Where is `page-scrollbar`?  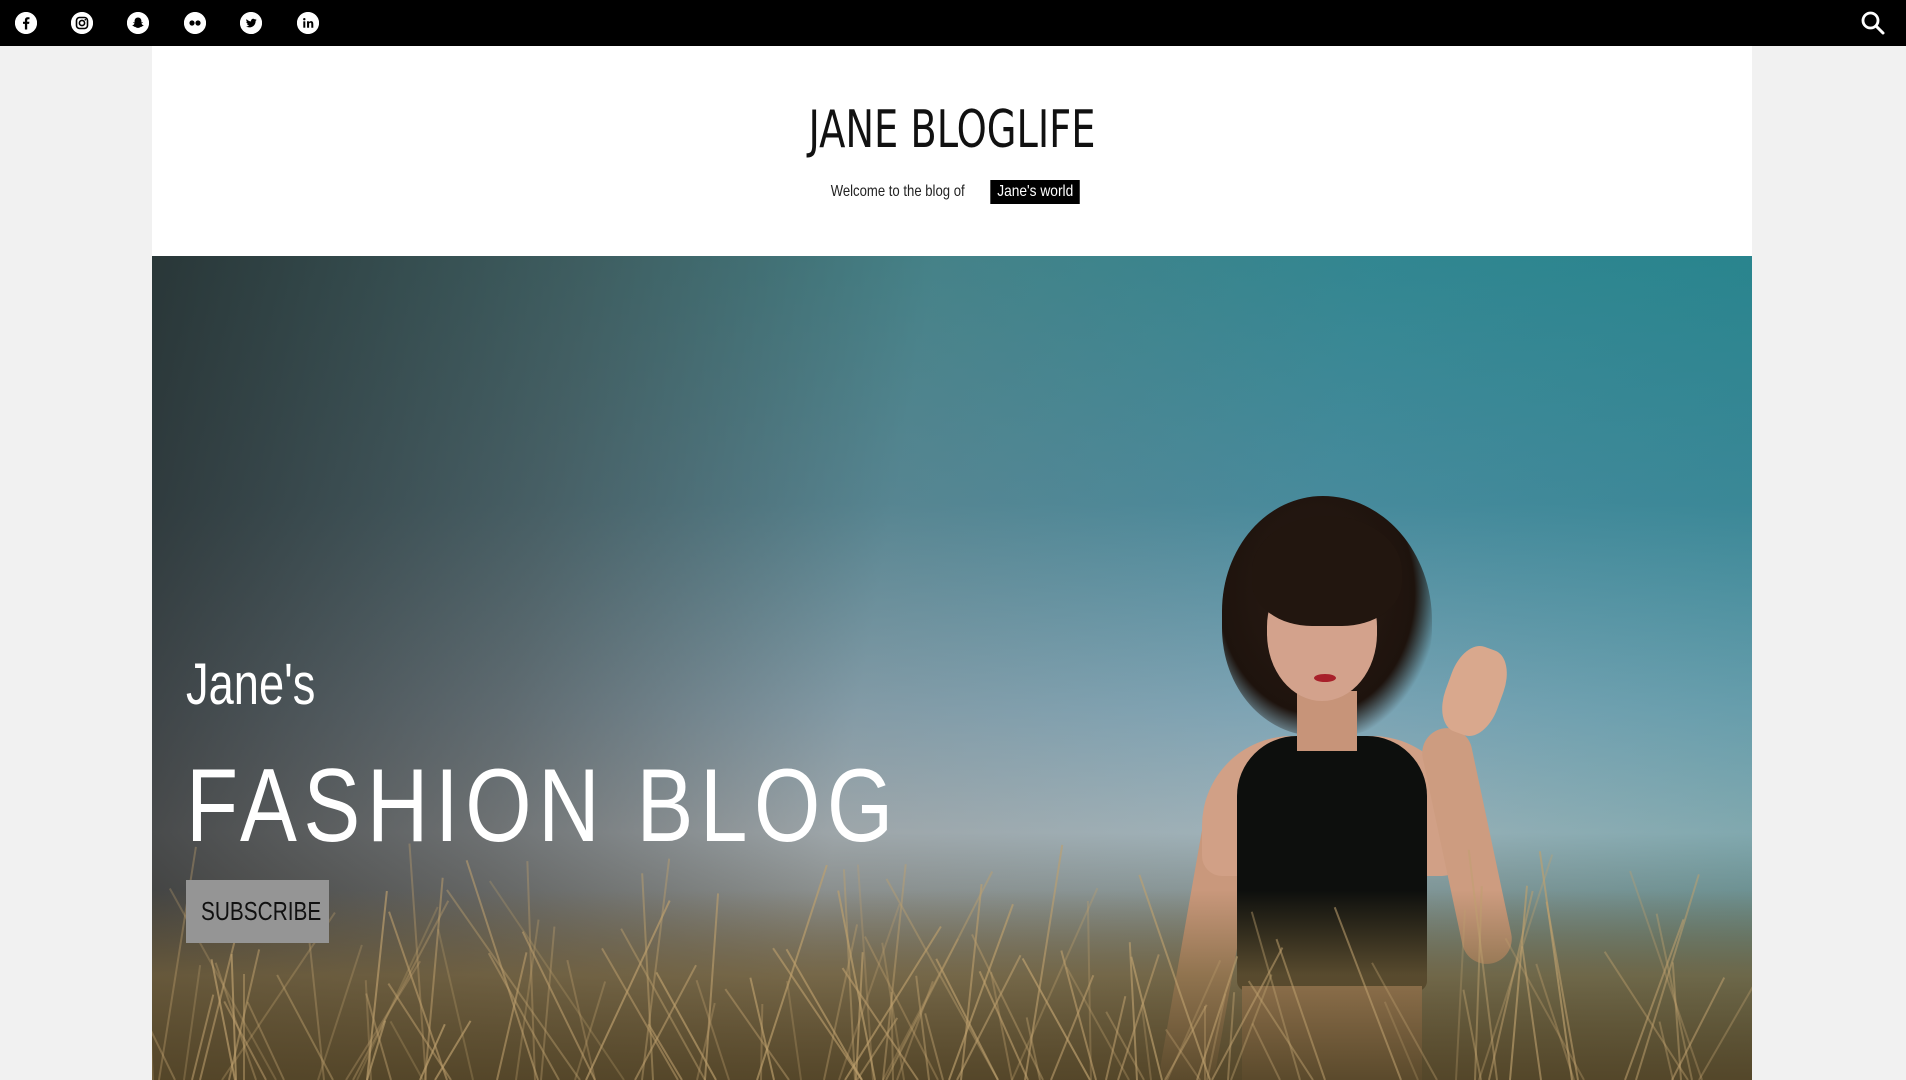
page-scrollbar is located at coordinates (1903, 563).